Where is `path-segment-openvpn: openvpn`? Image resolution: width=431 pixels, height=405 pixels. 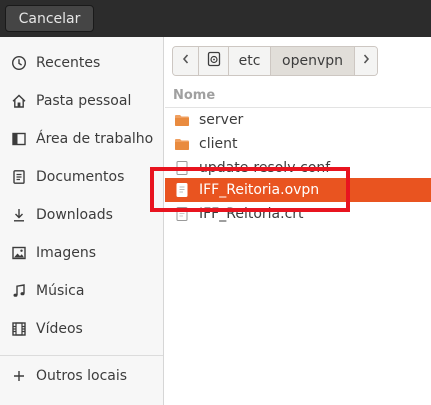 path-segment-openvpn: openvpn is located at coordinates (313, 61).